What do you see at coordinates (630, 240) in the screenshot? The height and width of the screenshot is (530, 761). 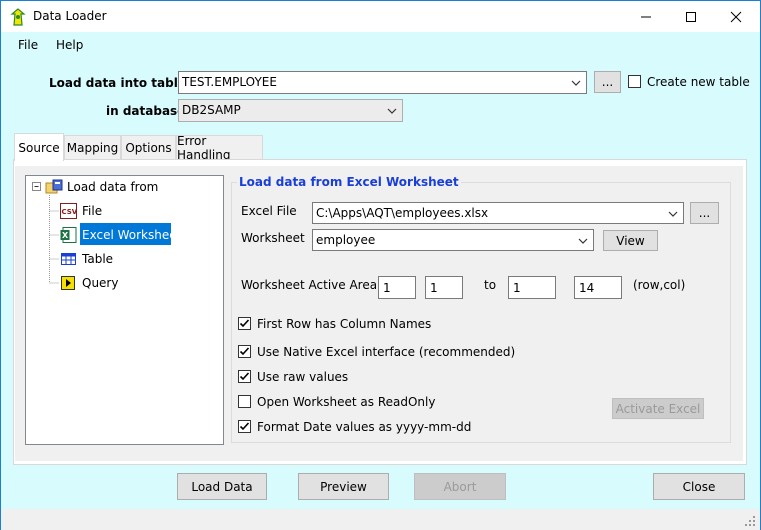 I see `view-button: View` at bounding box center [630, 240].